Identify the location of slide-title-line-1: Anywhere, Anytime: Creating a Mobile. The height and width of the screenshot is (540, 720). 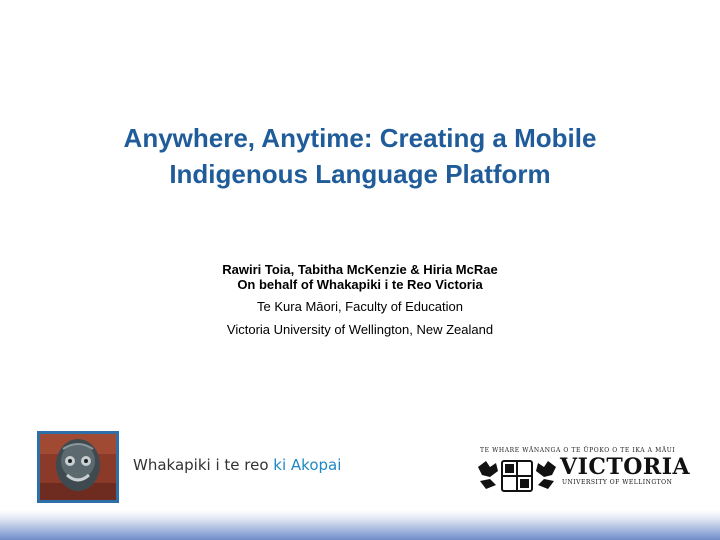
(360, 138).